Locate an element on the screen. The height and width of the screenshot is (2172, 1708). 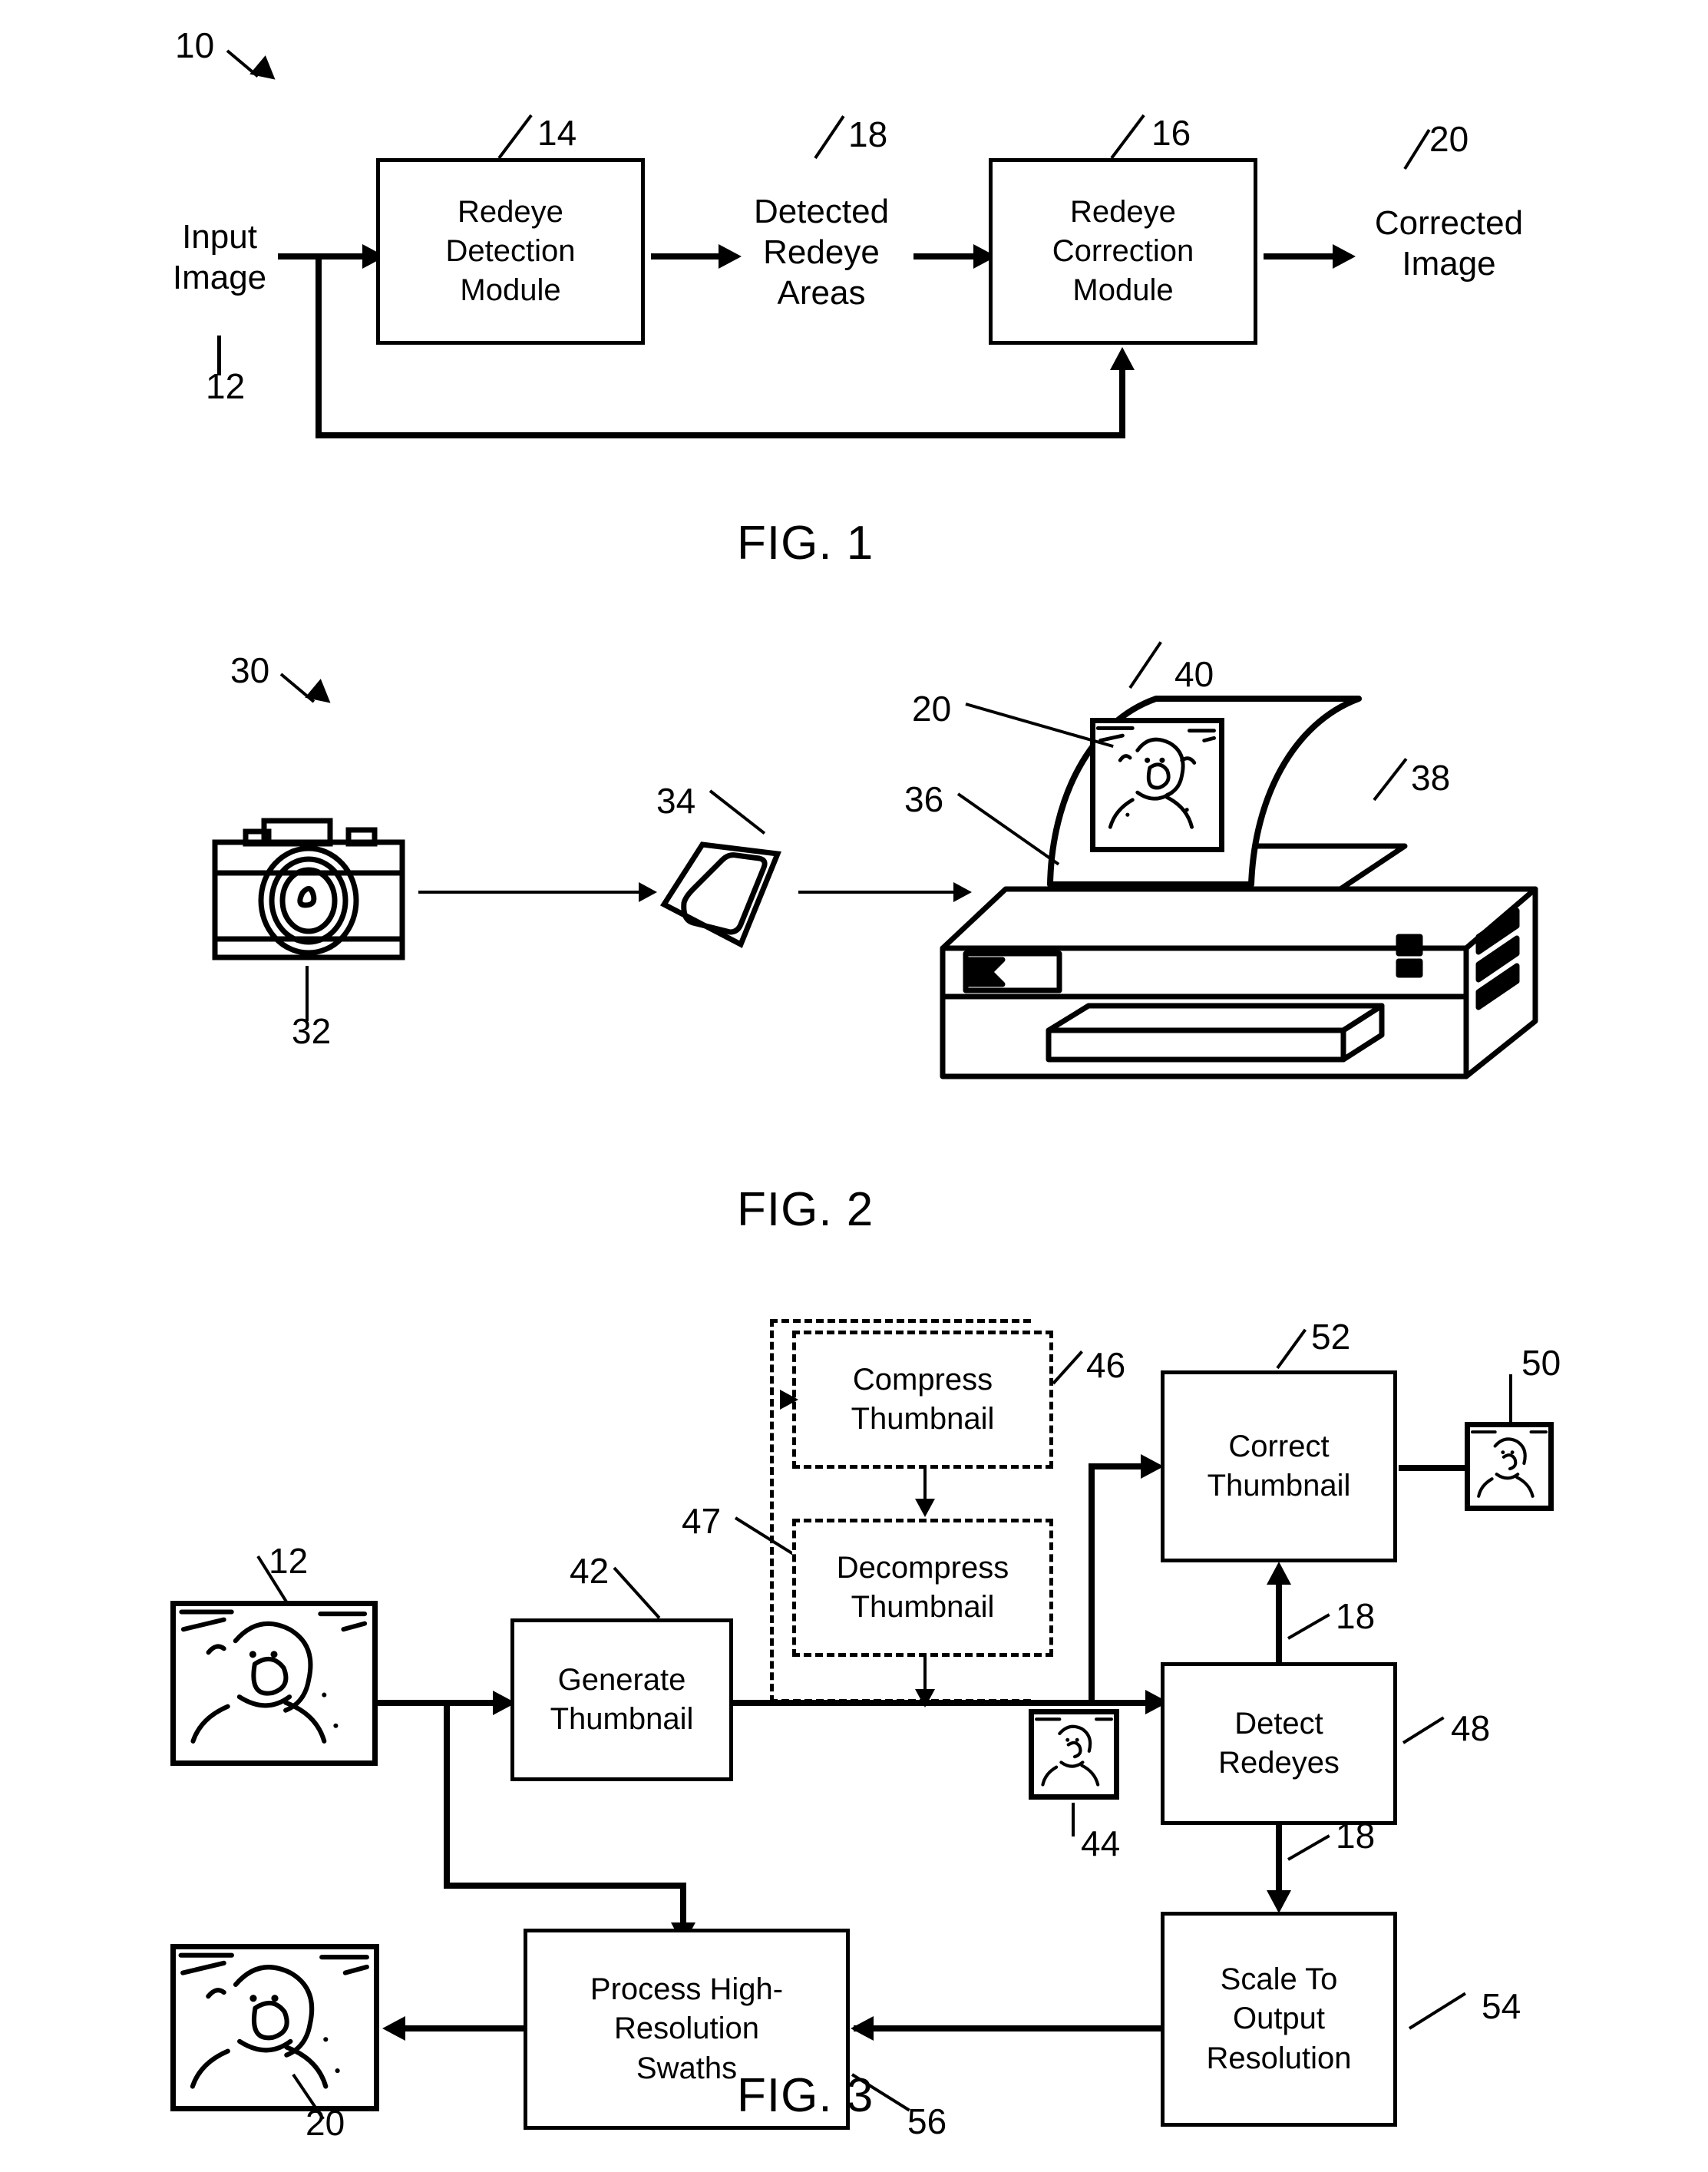
ref-numeral-38: 38 is located at coordinates (1431, 778).